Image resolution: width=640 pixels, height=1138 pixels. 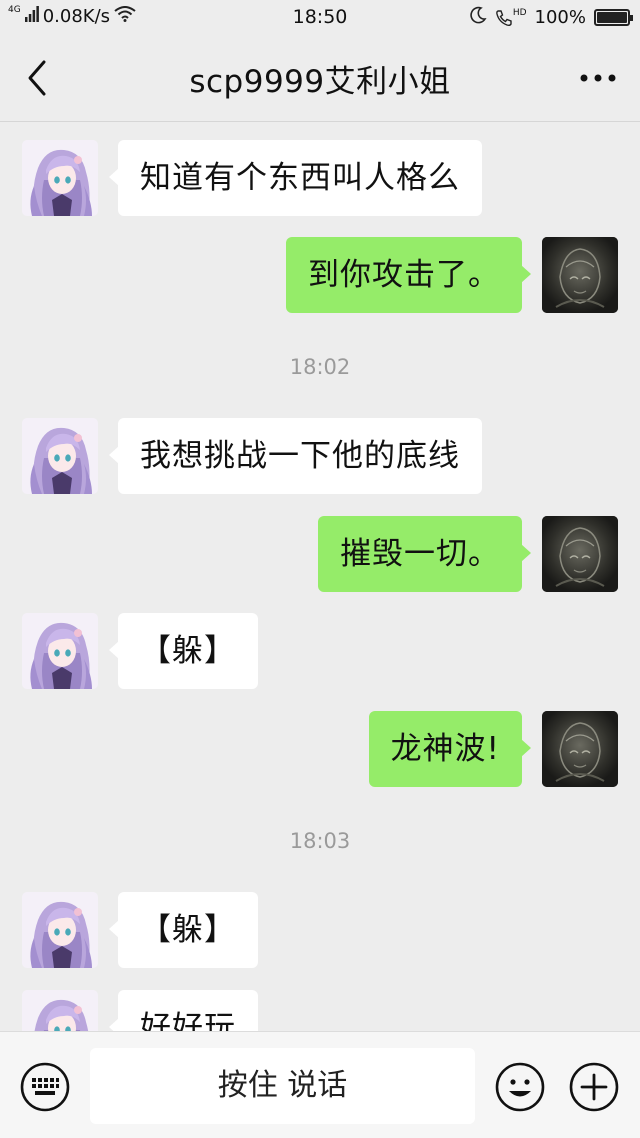 I want to click on keyboard-icon, so click(x=45, y=1087).